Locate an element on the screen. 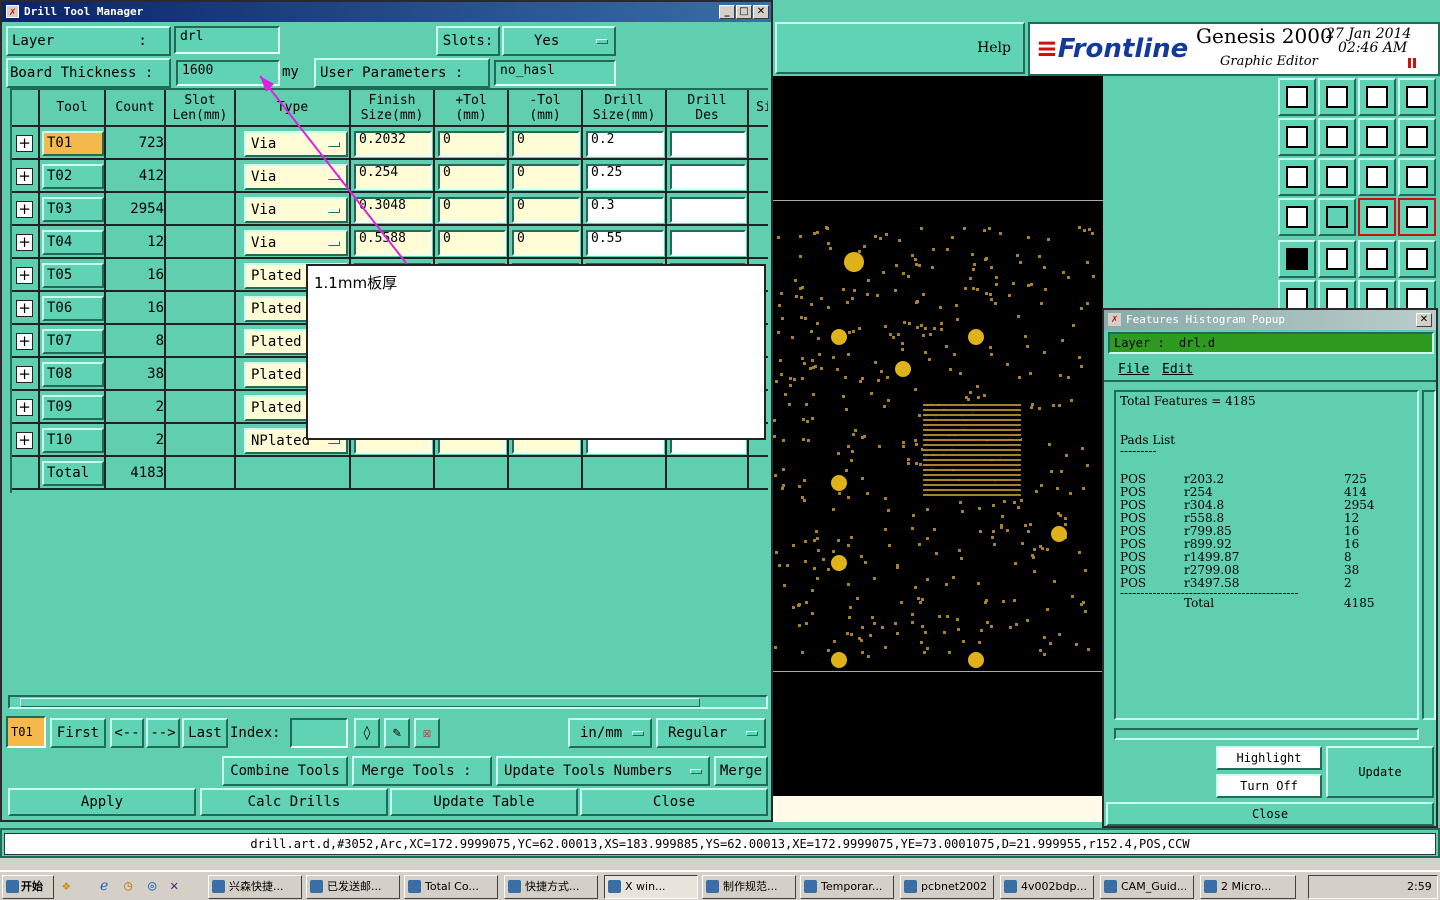  update-table-button: Update Table is located at coordinates (484, 802).